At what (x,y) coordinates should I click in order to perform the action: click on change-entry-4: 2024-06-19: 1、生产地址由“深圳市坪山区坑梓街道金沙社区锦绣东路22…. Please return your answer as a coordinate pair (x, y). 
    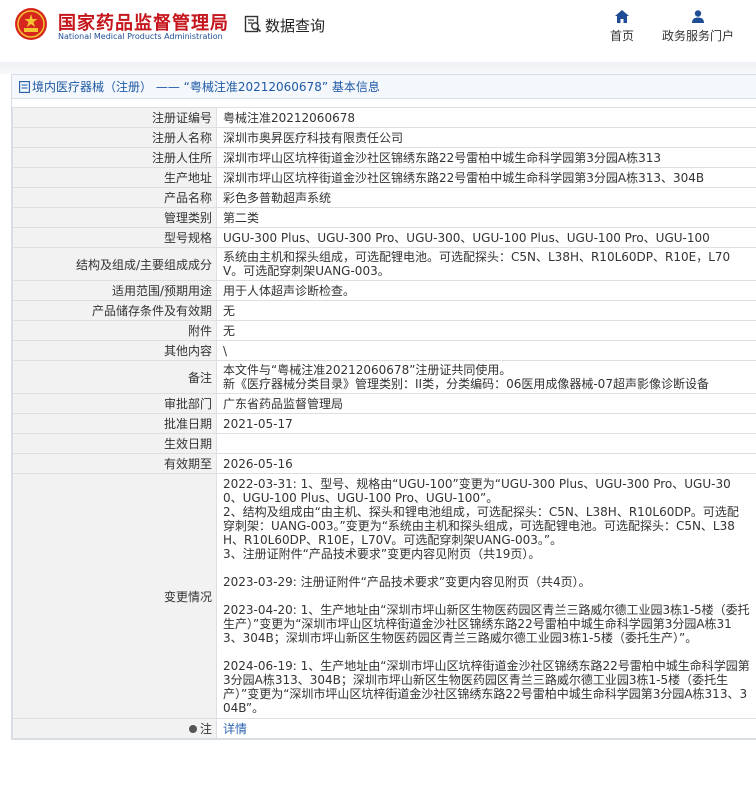
    Looking at the image, I should click on (486, 687).